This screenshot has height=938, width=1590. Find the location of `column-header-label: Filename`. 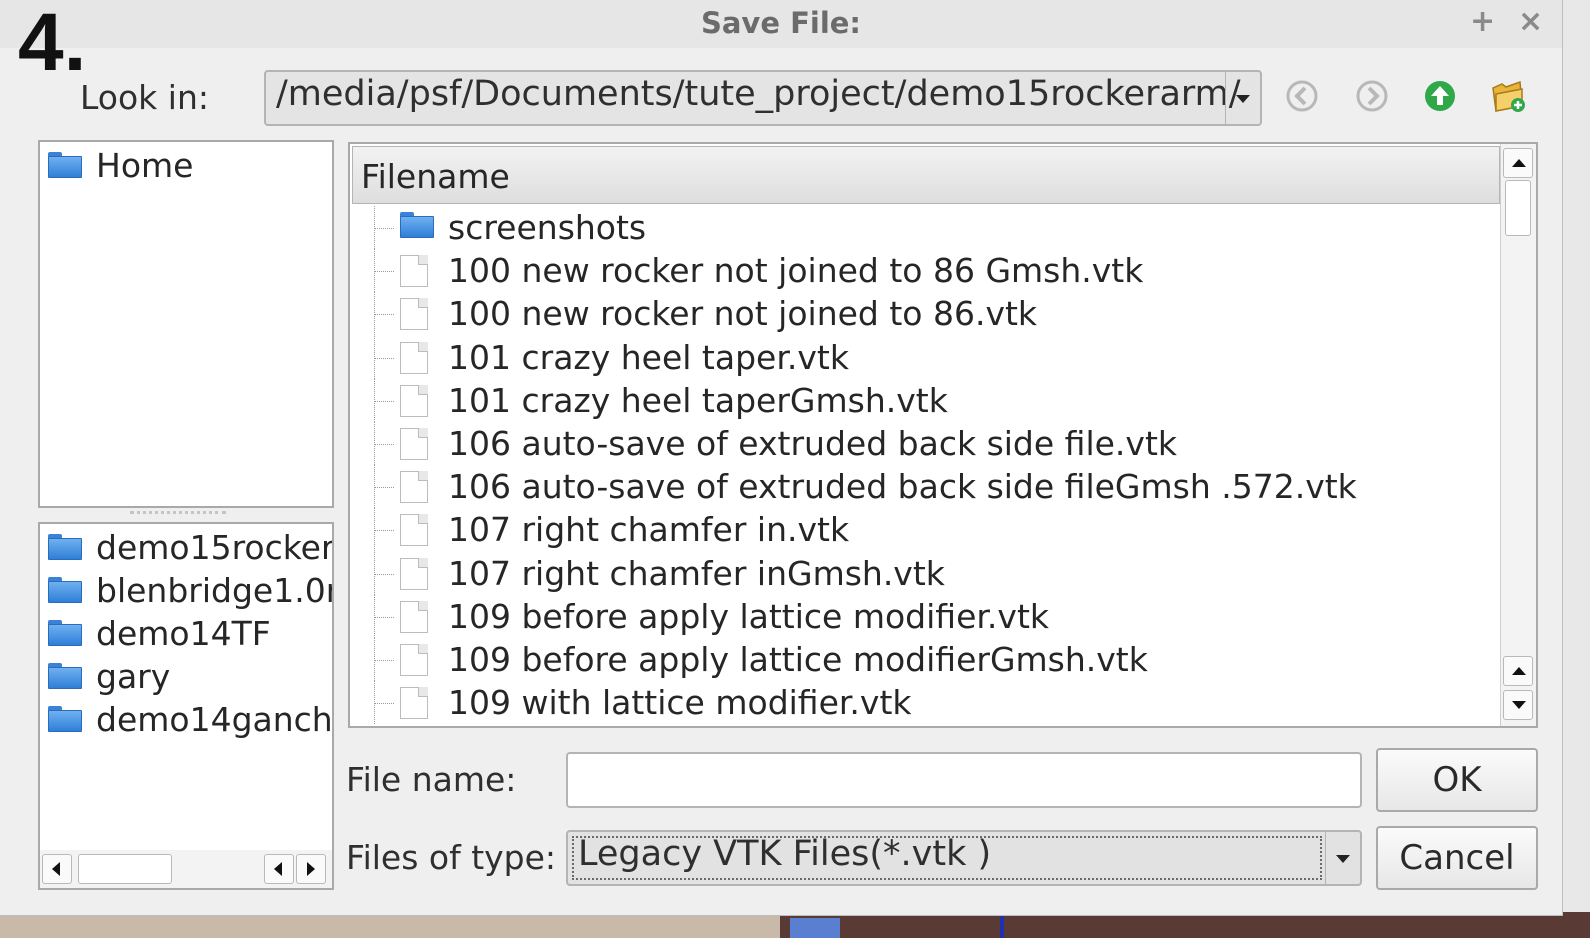

column-header-label: Filename is located at coordinates (435, 176).